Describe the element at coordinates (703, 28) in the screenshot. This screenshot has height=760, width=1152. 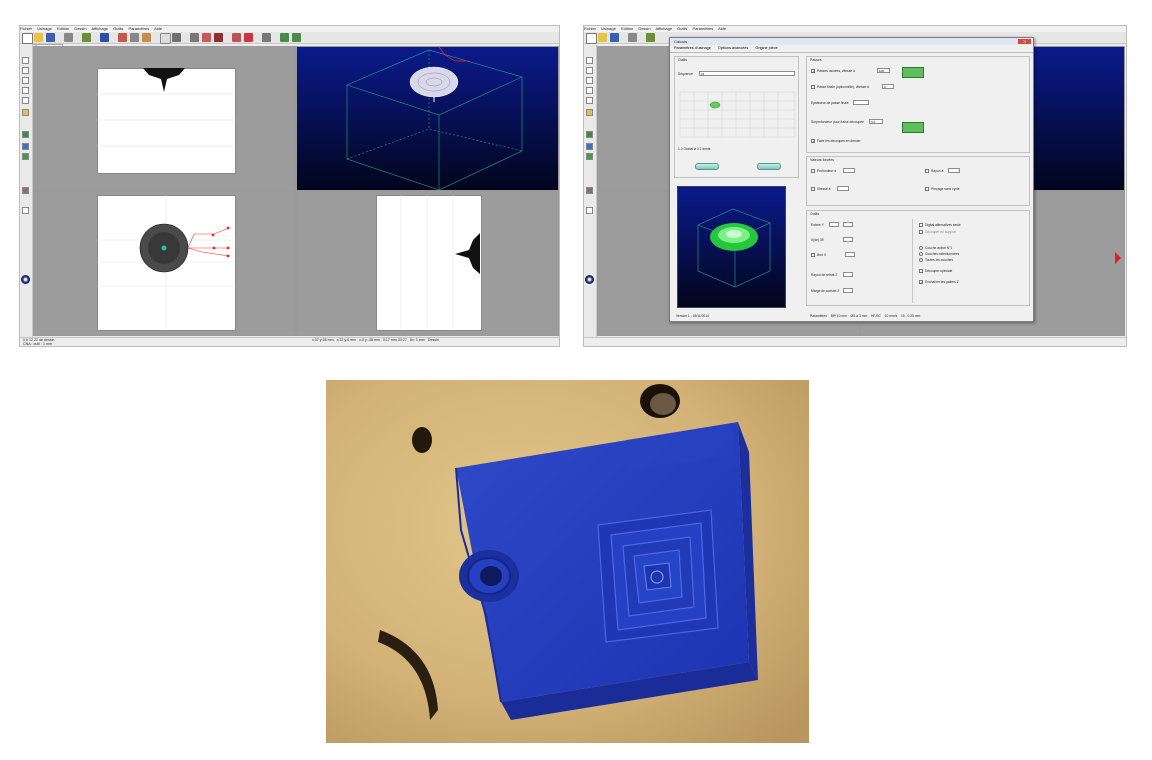
I see `menu-settings: Paramètres` at that location.